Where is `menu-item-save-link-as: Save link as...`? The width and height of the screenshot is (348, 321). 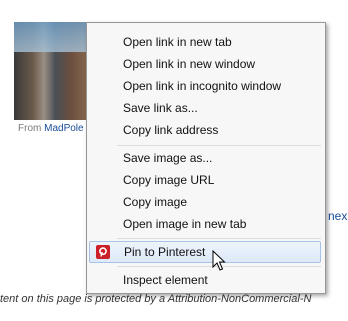
menu-item-save-link-as: Save link as... is located at coordinates (206, 108).